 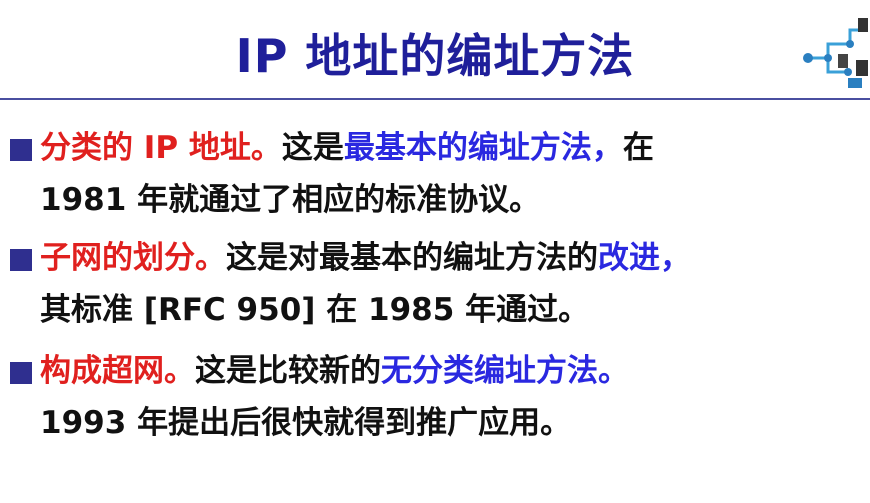 I want to click on item-1-line-1: 分类的 IP 地址。这是最基本的编址方法，在, so click(x=347, y=148).